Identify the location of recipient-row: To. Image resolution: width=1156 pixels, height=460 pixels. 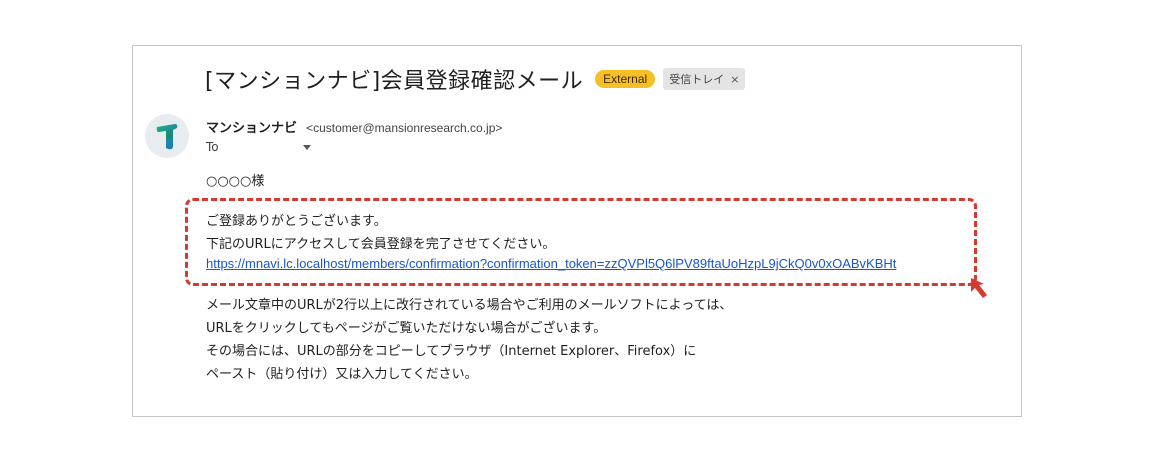
(258, 147).